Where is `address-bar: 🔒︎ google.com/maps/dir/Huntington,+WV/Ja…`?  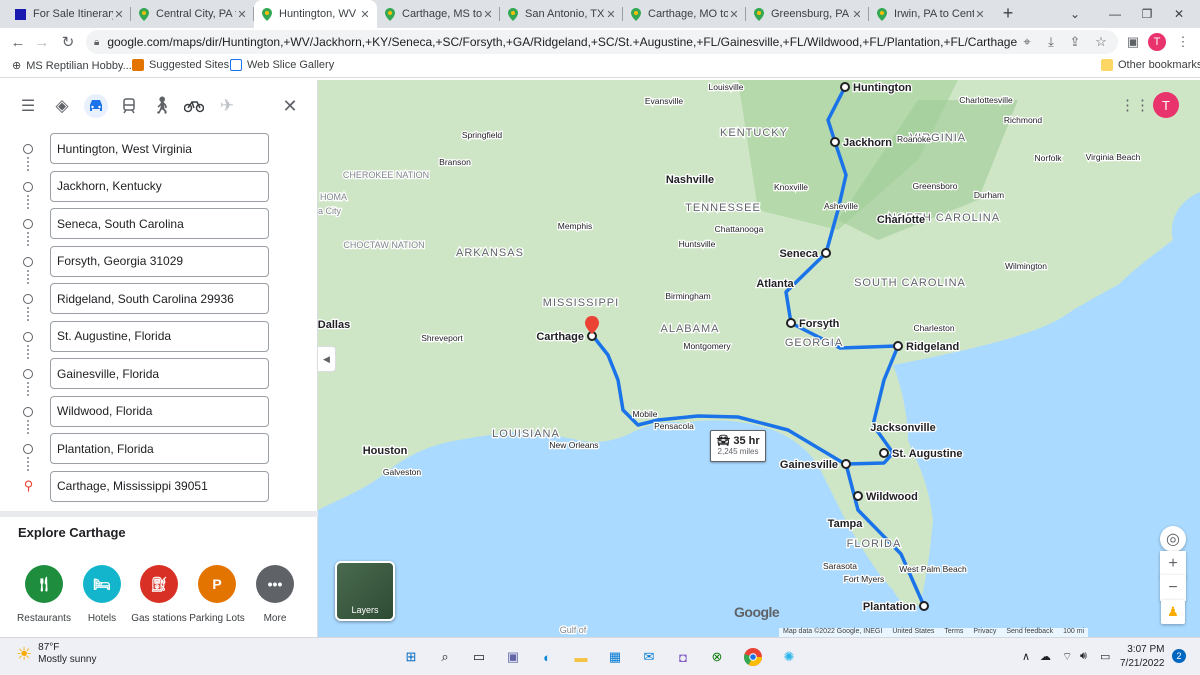 address-bar: 🔒︎ google.com/maps/dir/Huntington,+WV/Ja… is located at coordinates (602, 42).